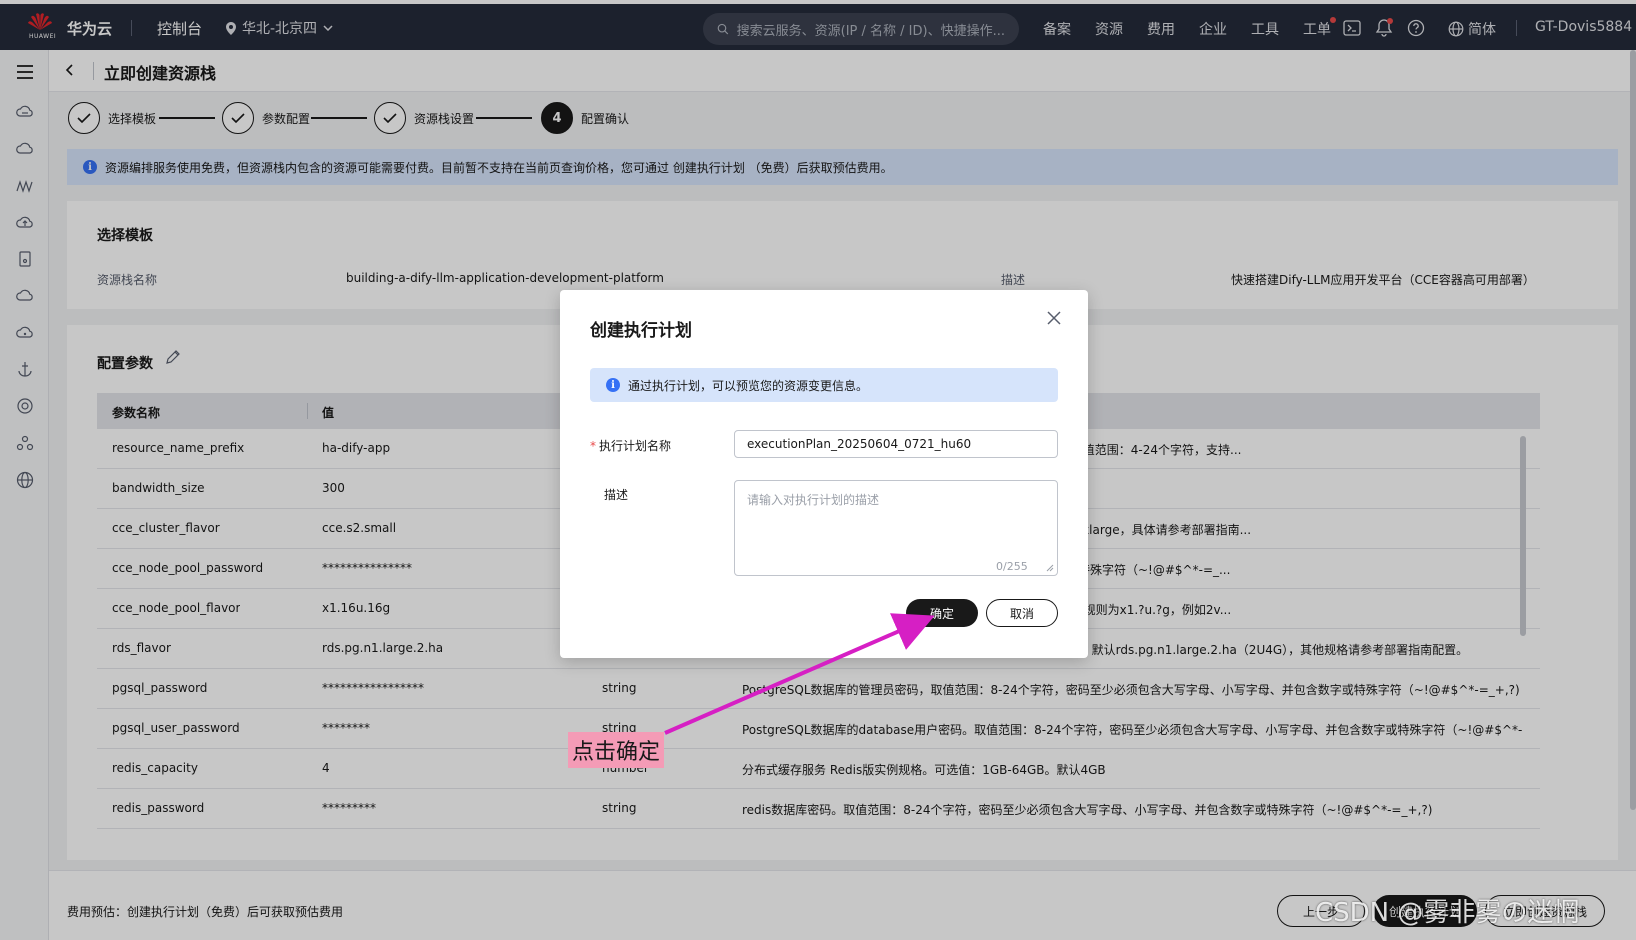  What do you see at coordinates (1447, 913) in the screenshot?
I see `watermark-text: CSDN @雾非雾の迷惘` at bounding box center [1447, 913].